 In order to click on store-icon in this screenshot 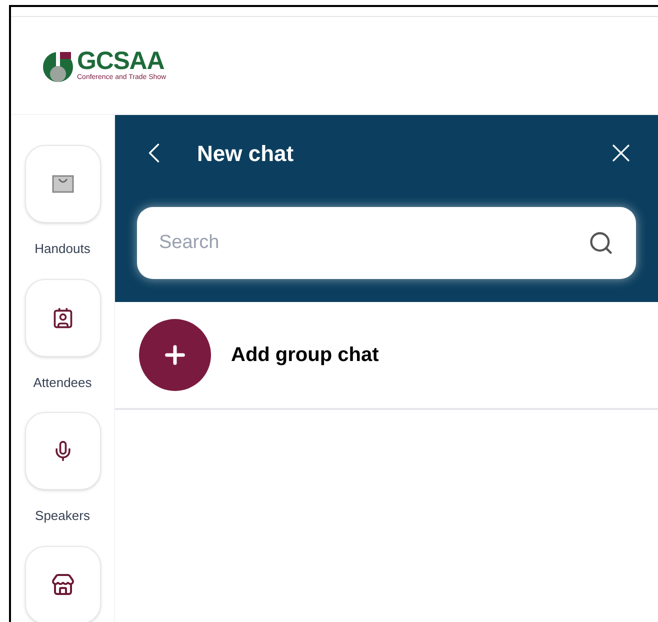, I will do `click(62, 584)`.